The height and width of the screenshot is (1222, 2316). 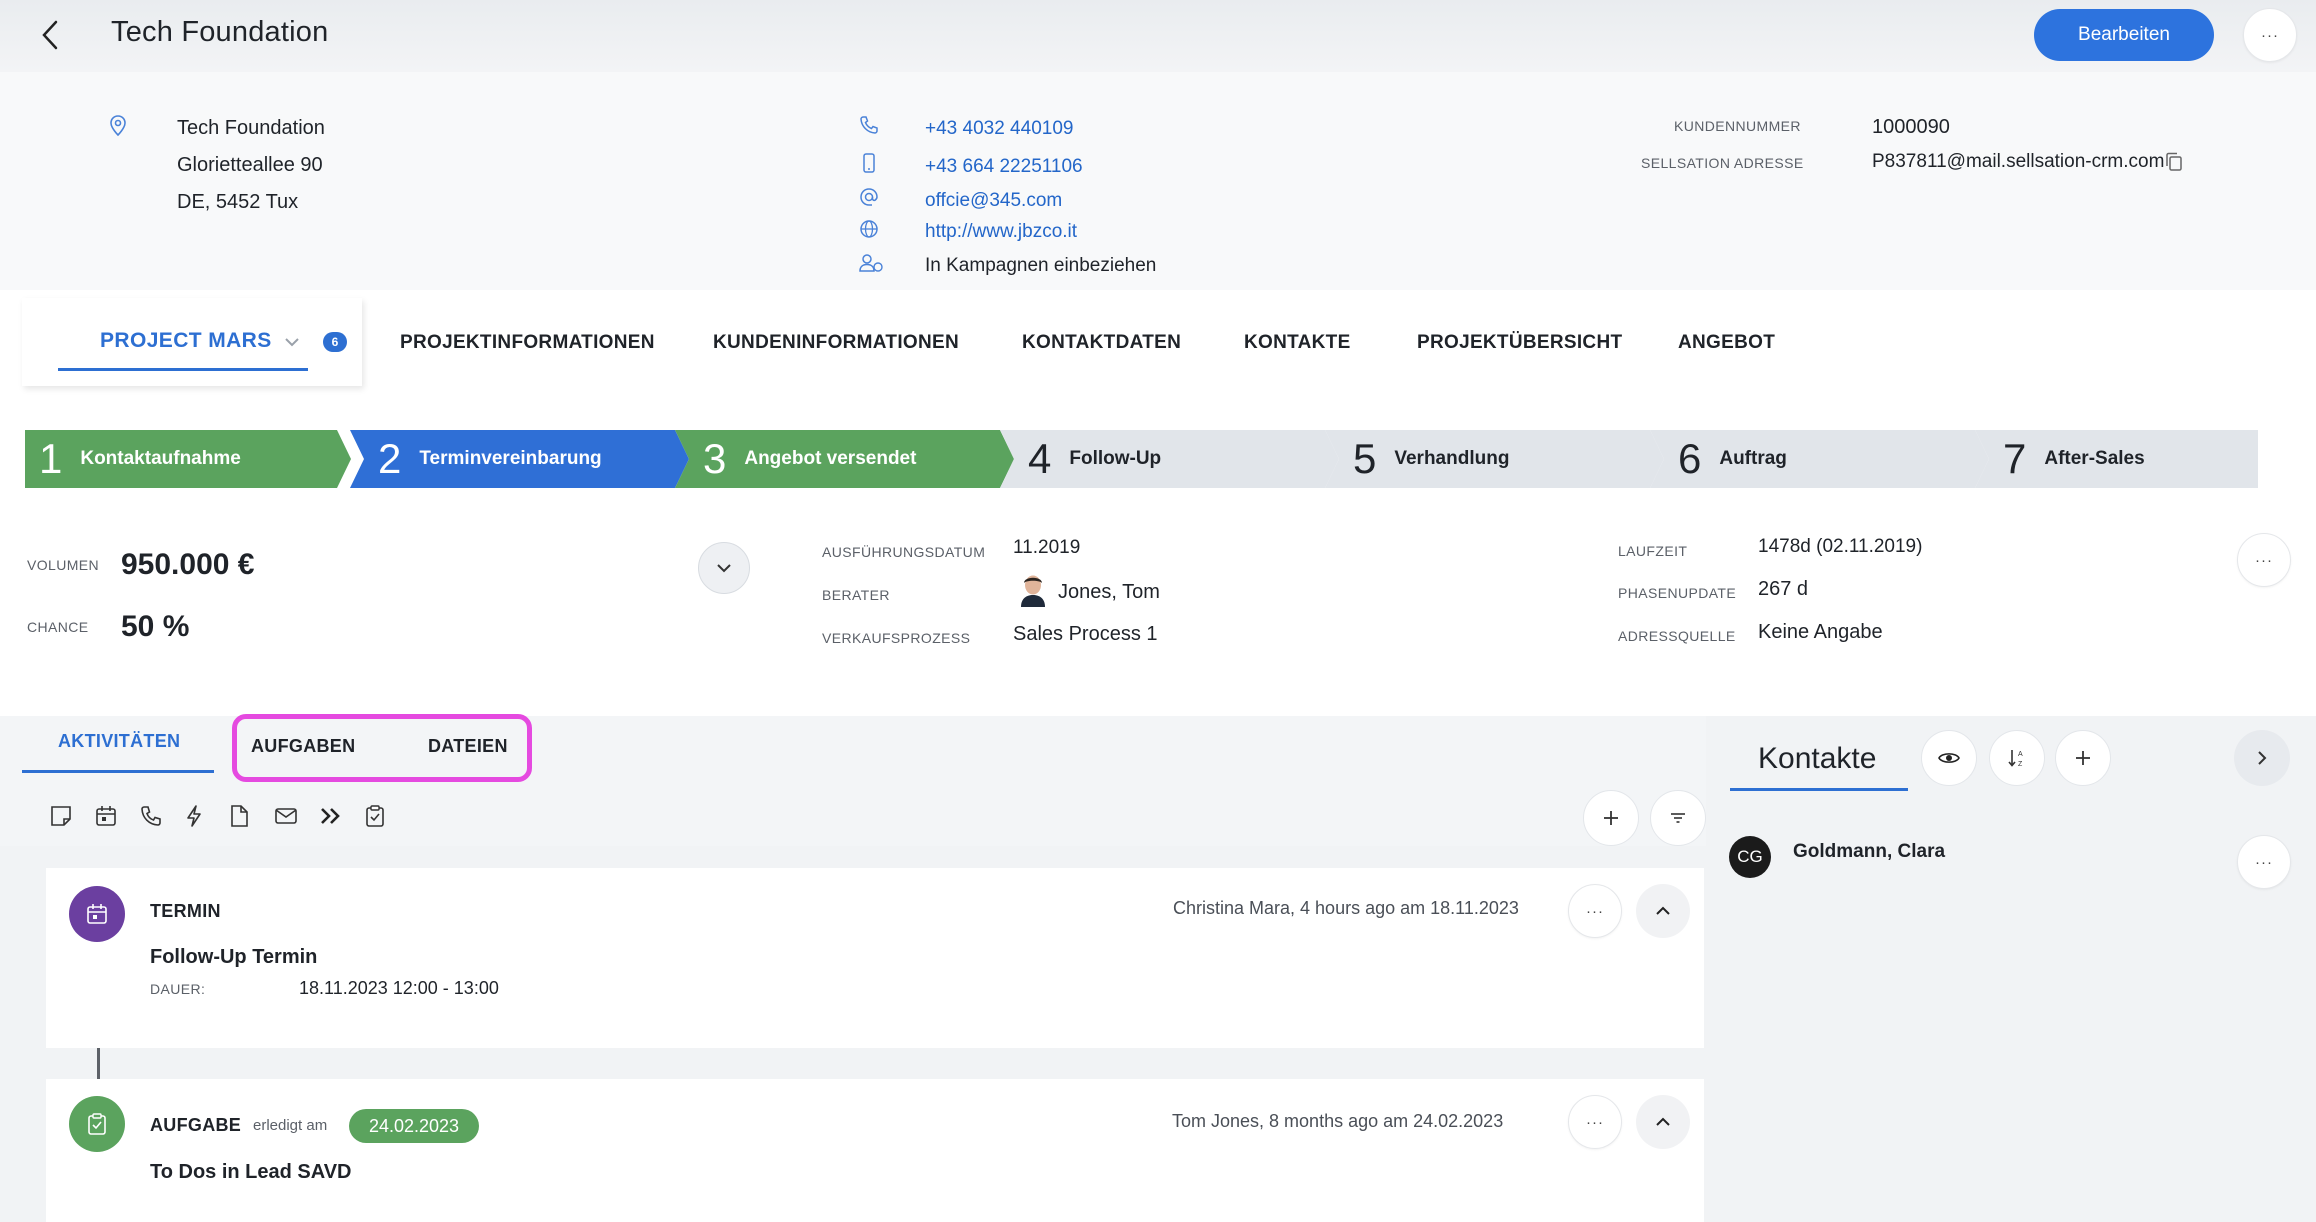 I want to click on address-line: DE, 5452 Tux, so click(x=238, y=202).